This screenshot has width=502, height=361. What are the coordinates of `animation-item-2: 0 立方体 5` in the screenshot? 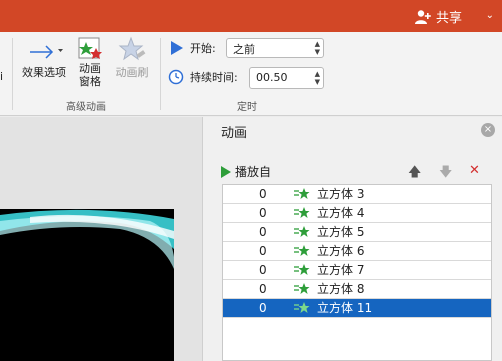 It's located at (357, 232).